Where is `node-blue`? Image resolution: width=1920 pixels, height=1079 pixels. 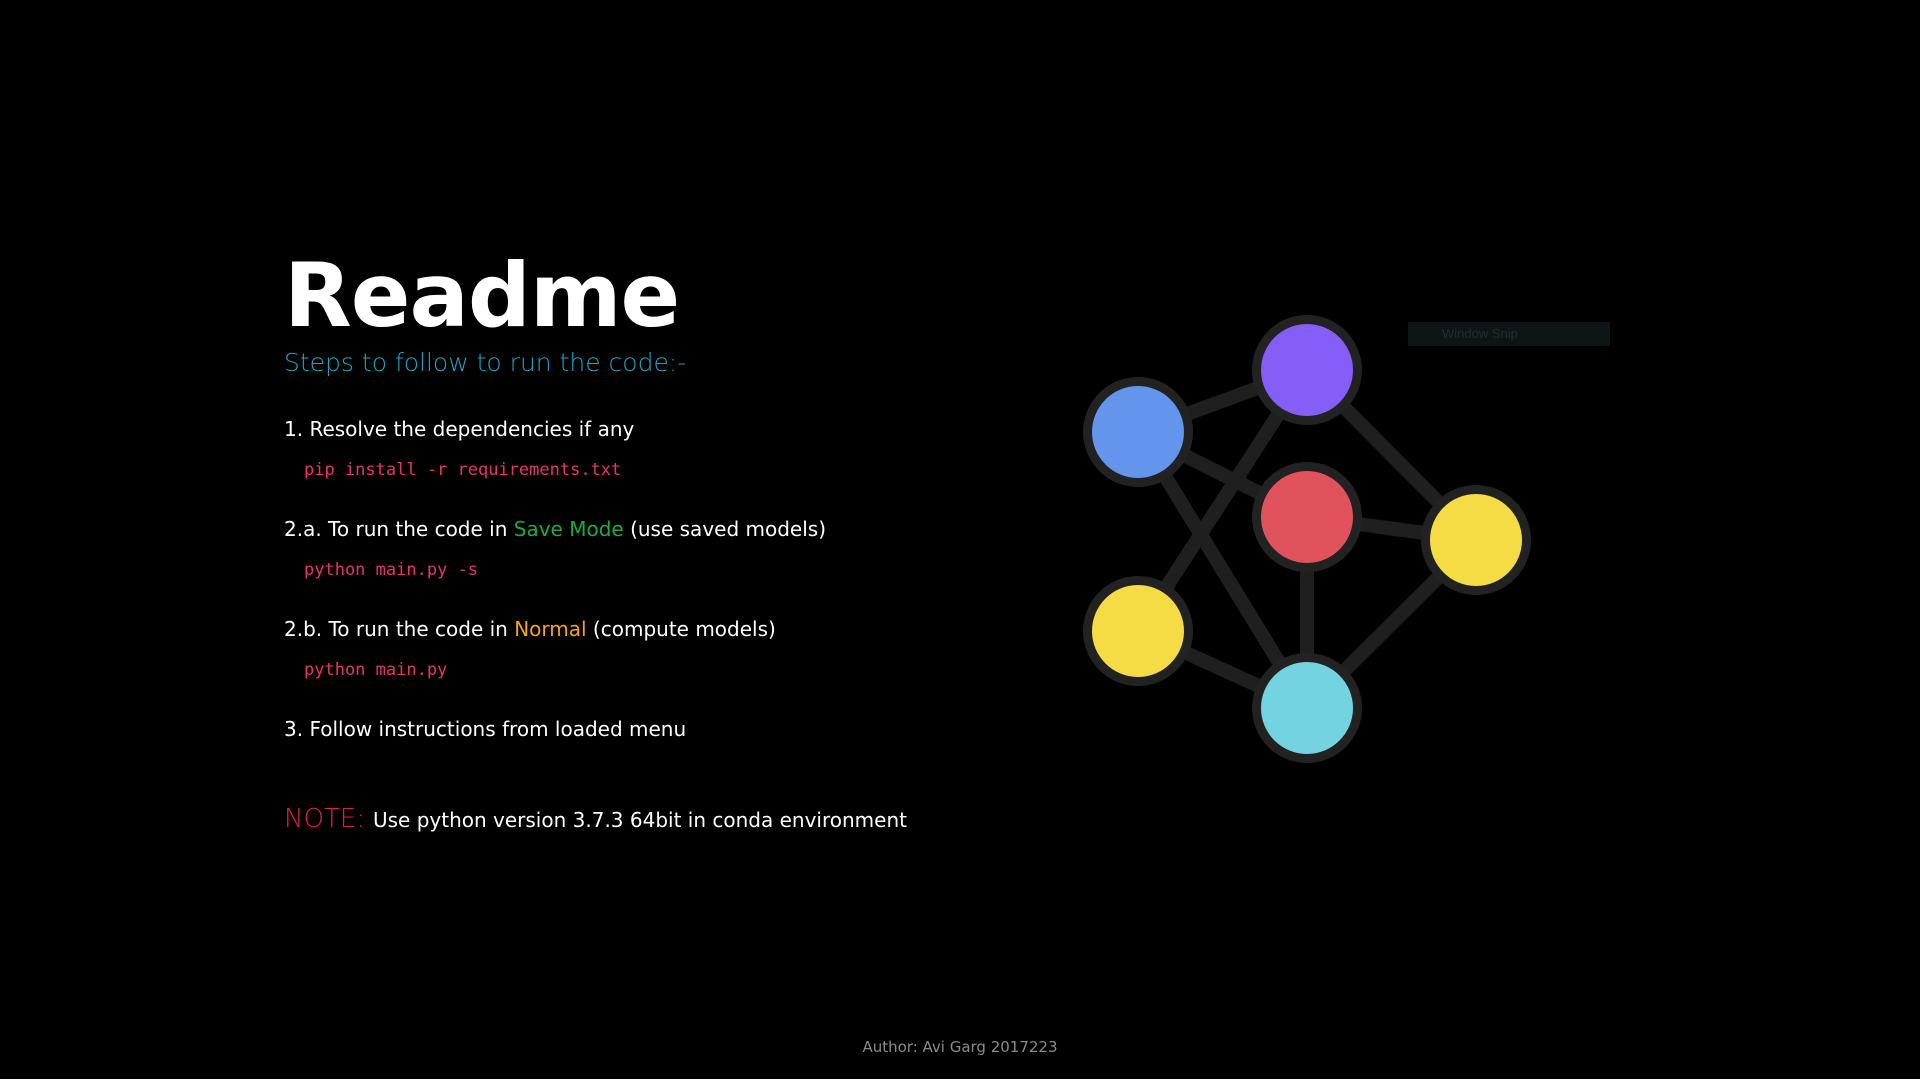 node-blue is located at coordinates (1138, 432).